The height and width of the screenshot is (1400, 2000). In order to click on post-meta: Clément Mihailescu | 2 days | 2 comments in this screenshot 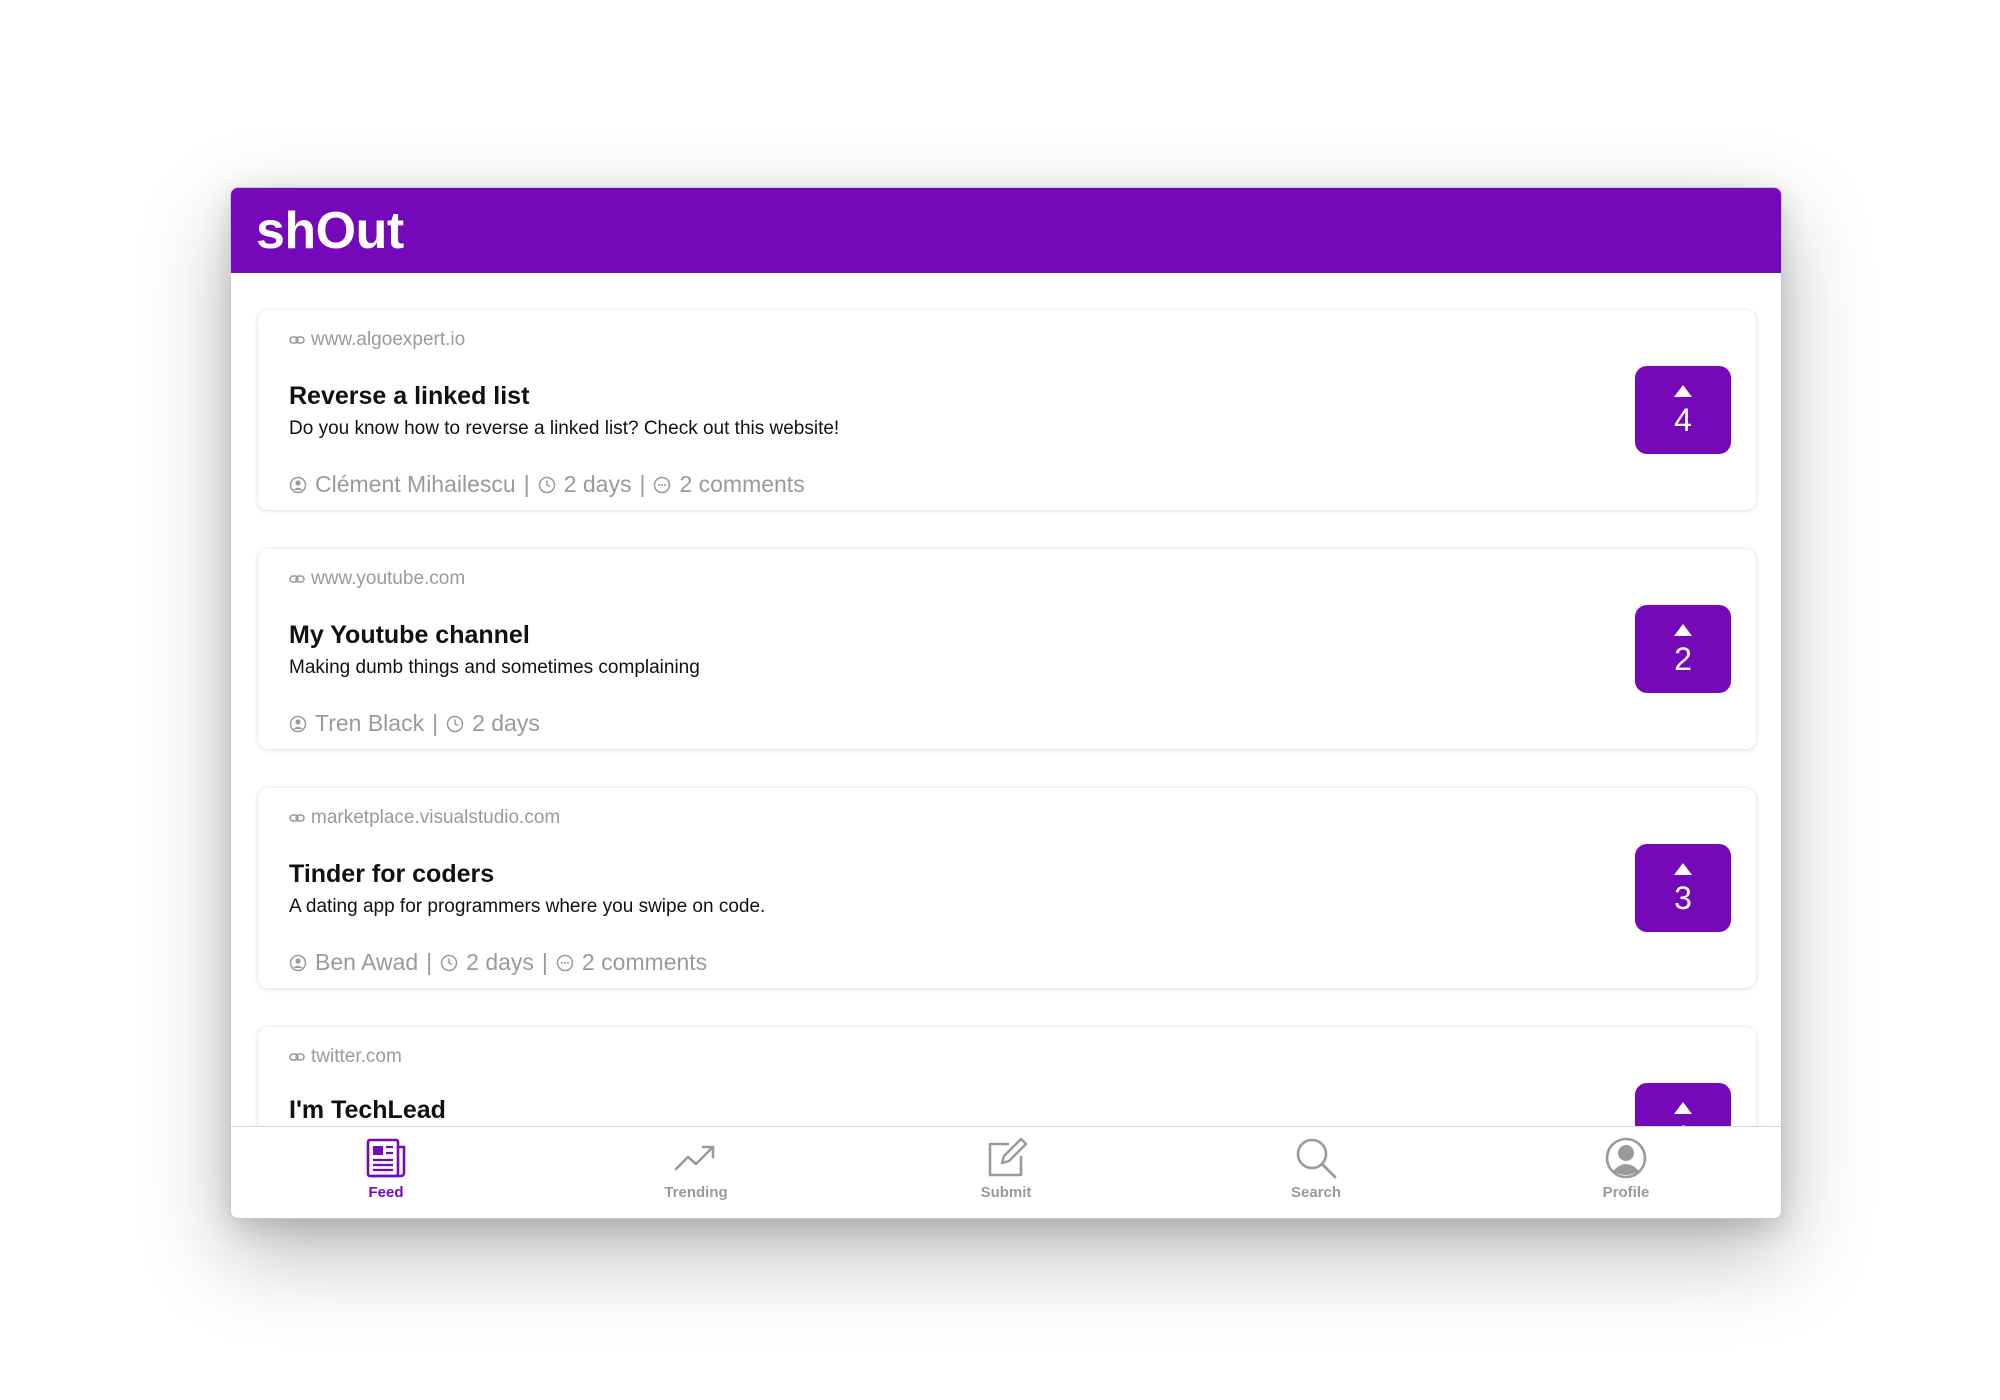, I will do `click(547, 484)`.